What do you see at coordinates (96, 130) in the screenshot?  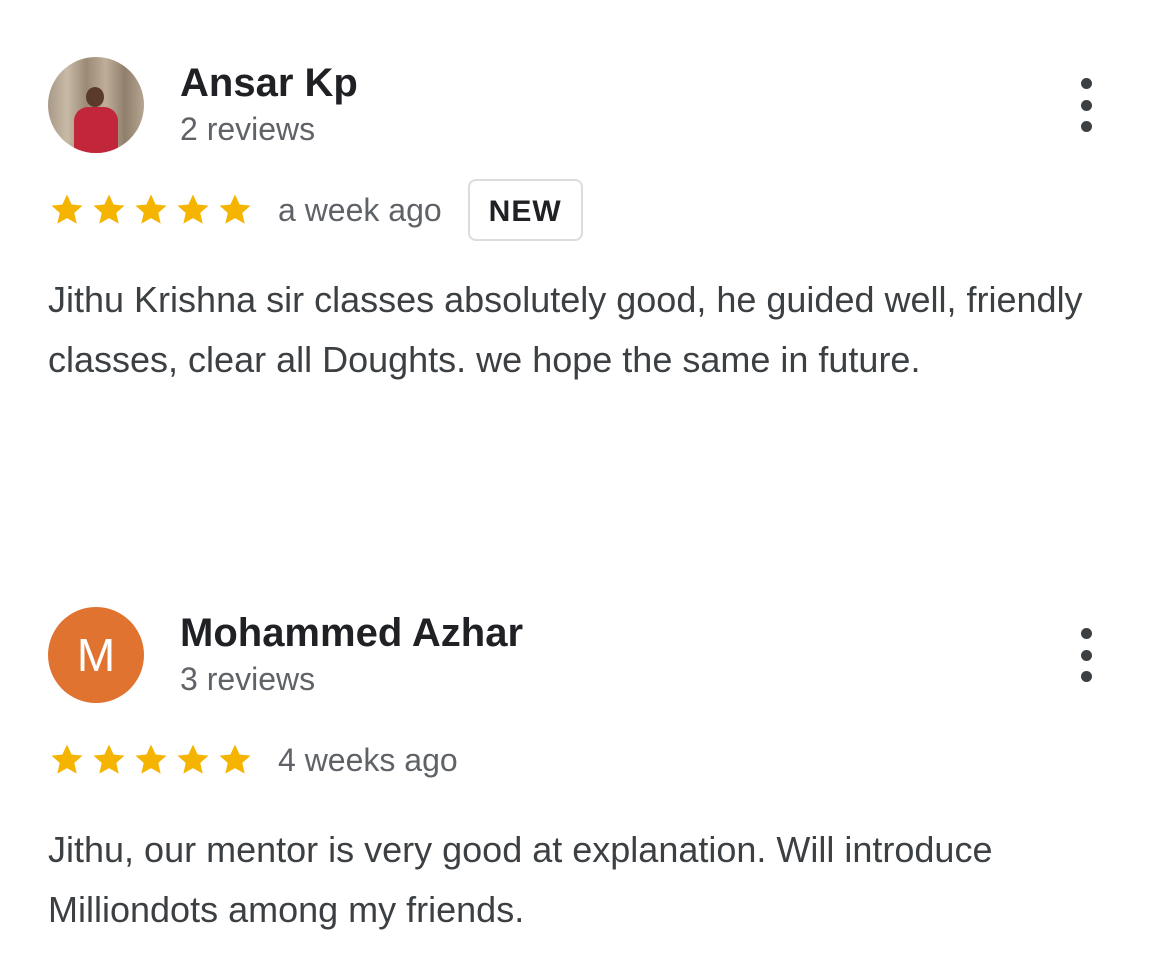 I see `avatar-figure-body` at bounding box center [96, 130].